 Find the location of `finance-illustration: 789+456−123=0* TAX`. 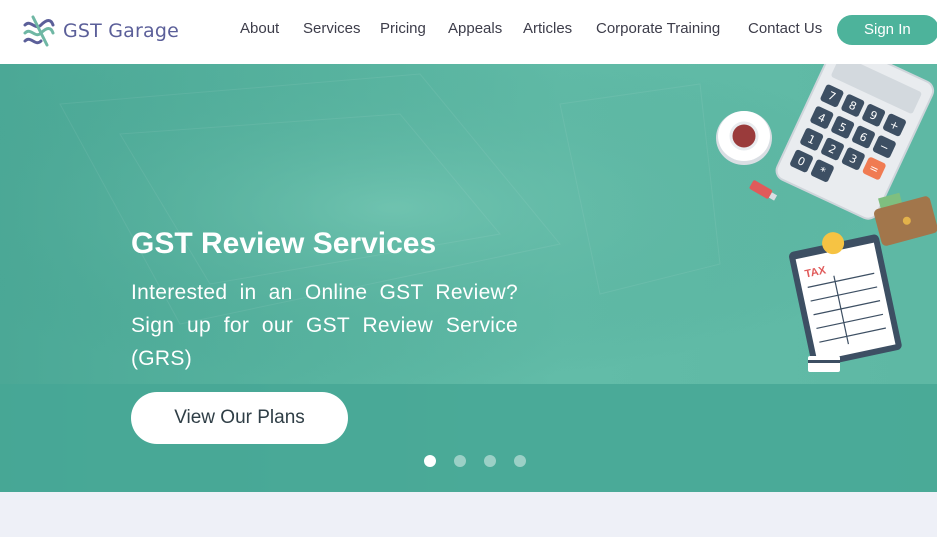

finance-illustration: 789+456−123=0* TAX is located at coordinates (826, 218).